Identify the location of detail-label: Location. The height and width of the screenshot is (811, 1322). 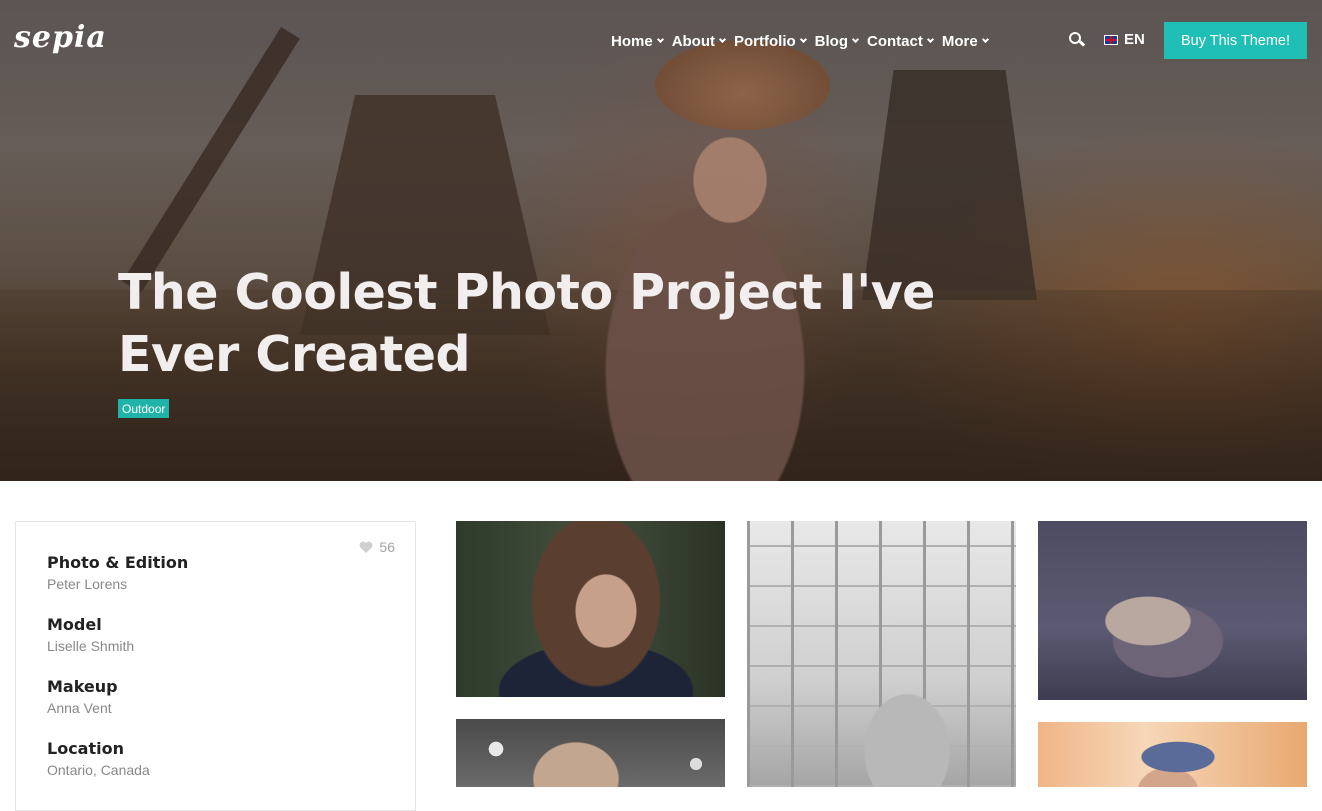
(85, 748).